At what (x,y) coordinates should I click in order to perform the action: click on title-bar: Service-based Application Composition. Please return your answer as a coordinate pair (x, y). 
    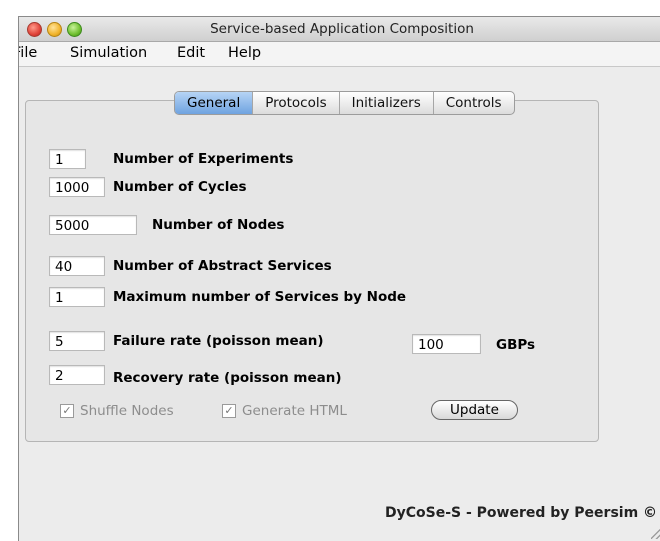
    Looking at the image, I should click on (339, 29).